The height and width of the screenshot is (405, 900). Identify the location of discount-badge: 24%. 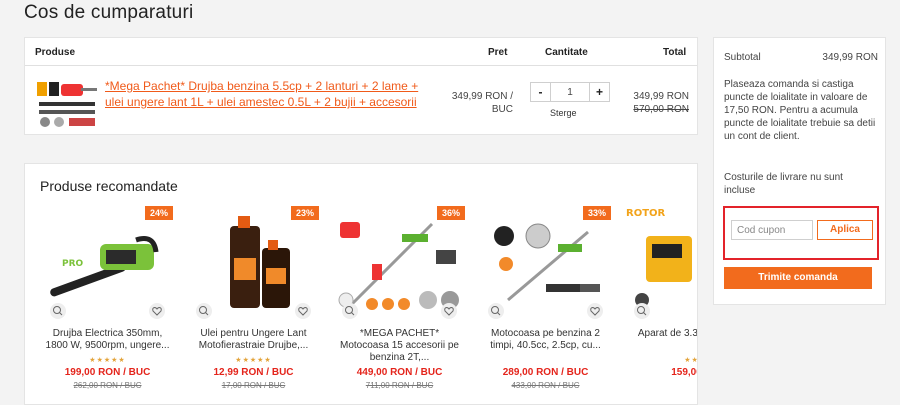
(158, 213).